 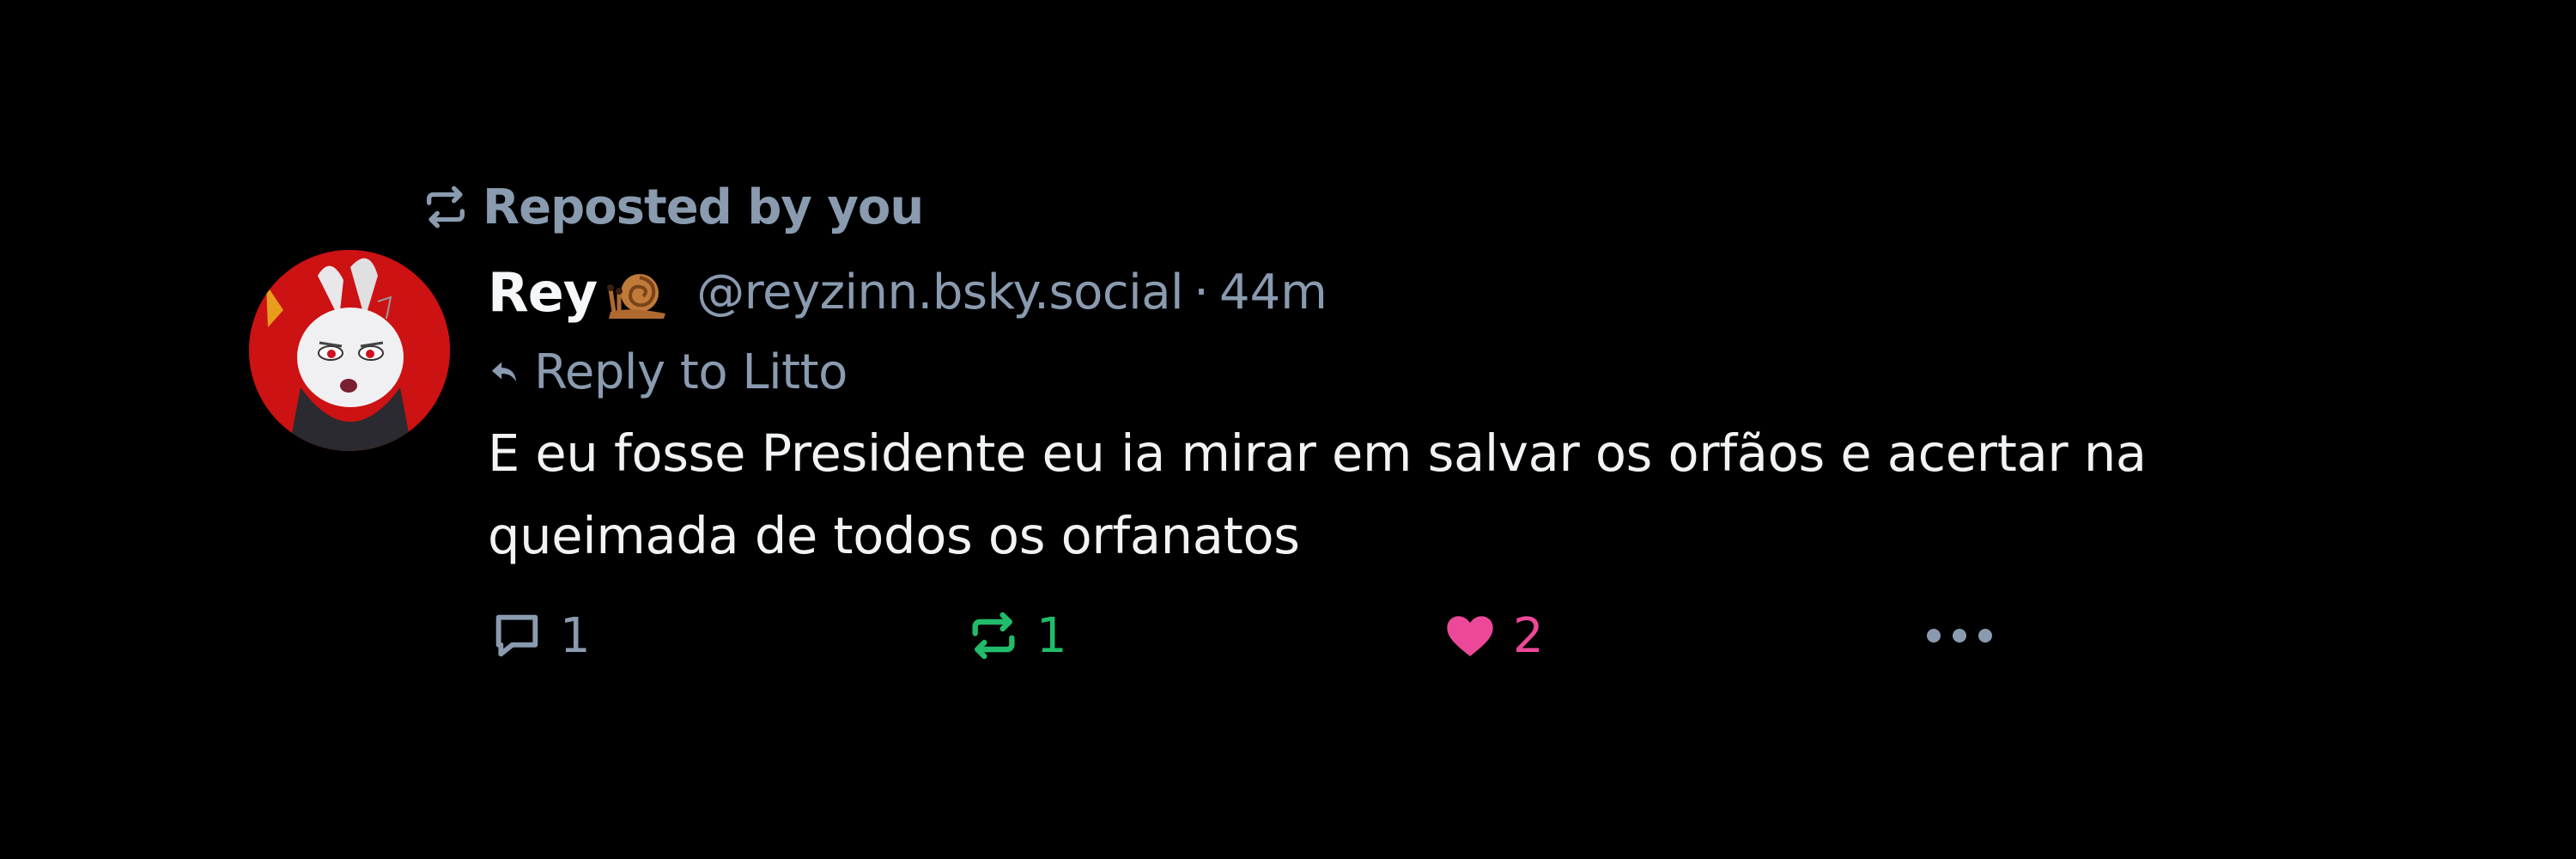 I want to click on reply-button: 1, so click(x=540, y=636).